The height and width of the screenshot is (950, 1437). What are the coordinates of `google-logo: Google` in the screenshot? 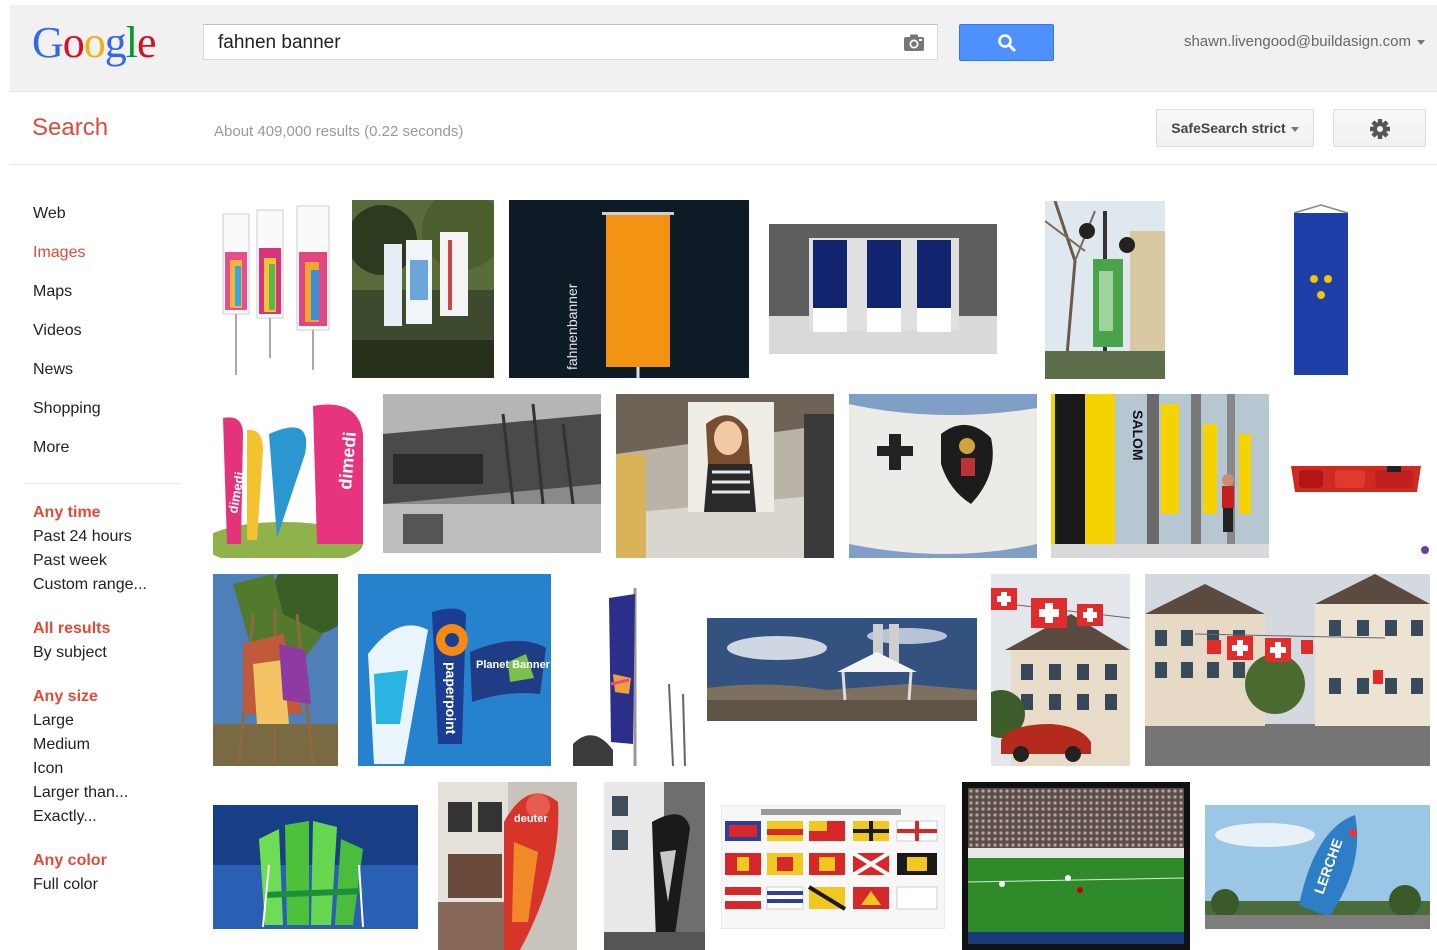 It's located at (94, 43).